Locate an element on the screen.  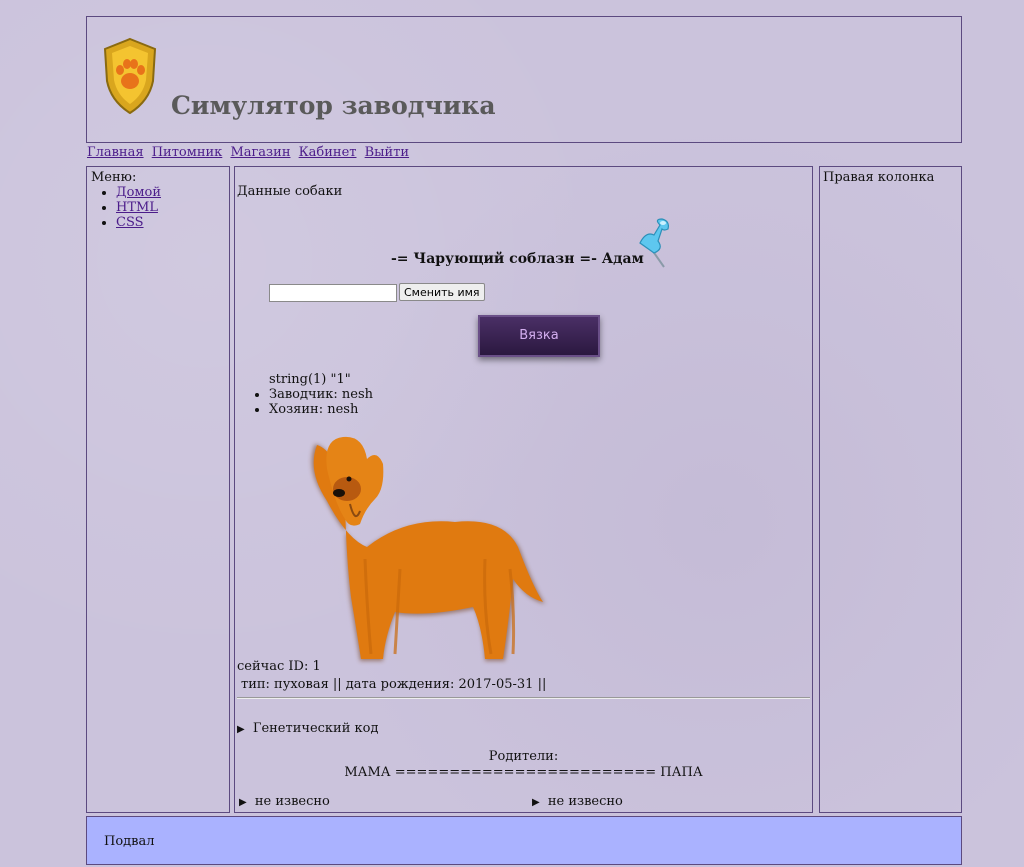
footer: Подвал is located at coordinates (524, 840).